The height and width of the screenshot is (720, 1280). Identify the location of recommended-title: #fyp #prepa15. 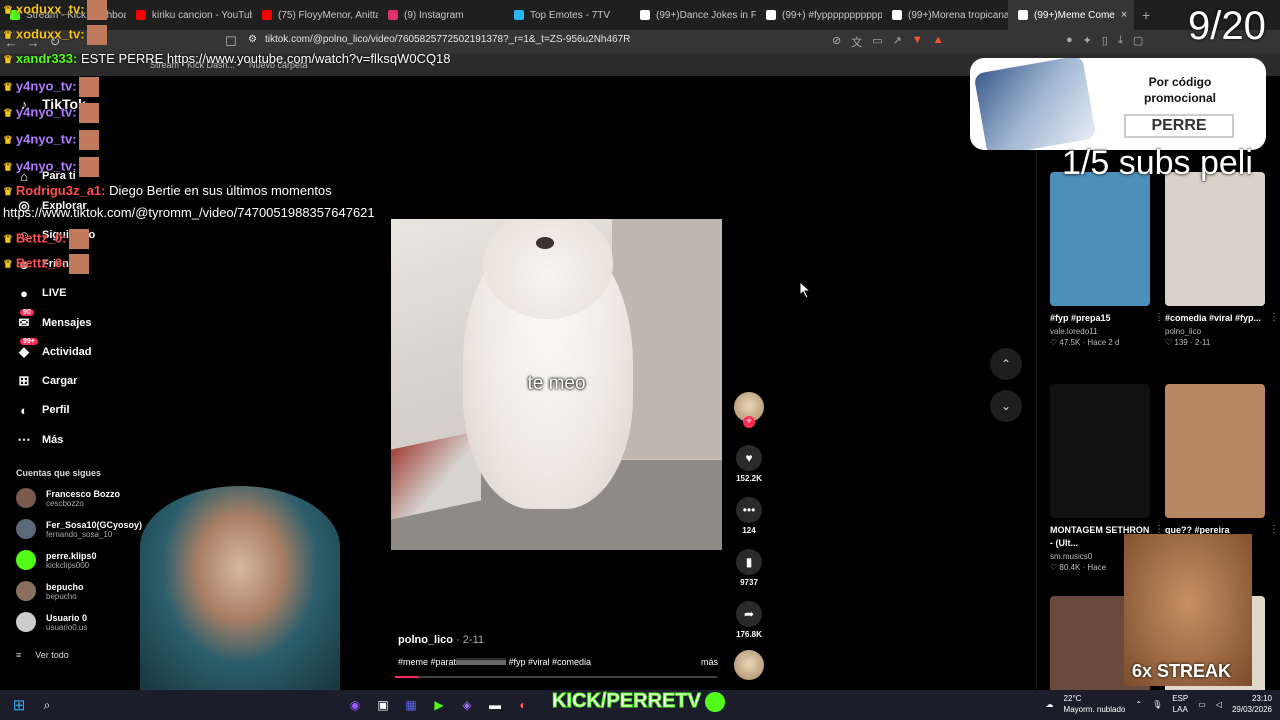
(1100, 318).